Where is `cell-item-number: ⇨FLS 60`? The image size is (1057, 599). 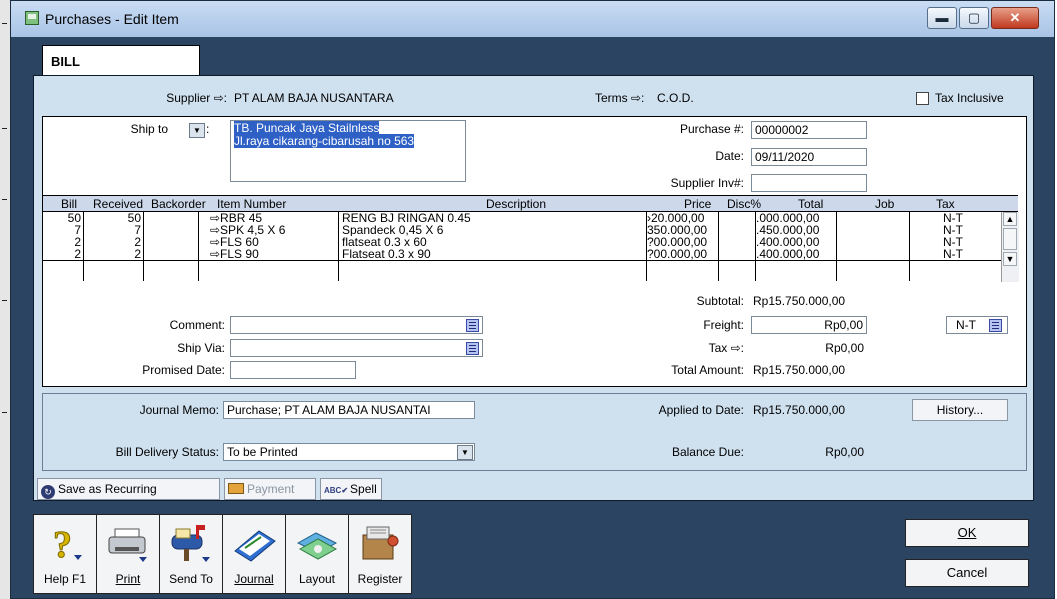
cell-item-number: ⇨FLS 60 is located at coordinates (268, 242).